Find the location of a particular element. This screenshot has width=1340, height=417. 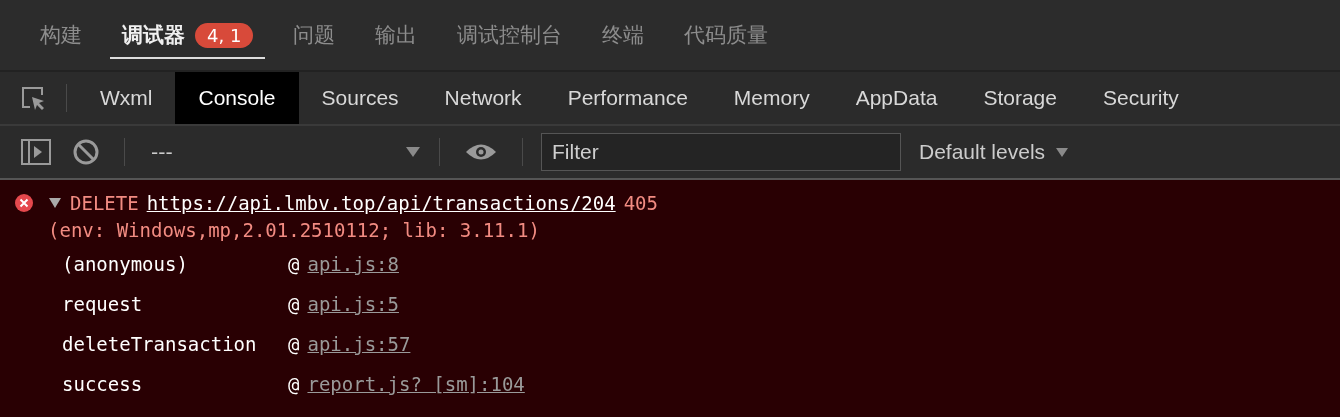

stack-function: deleteTransaction is located at coordinates (160, 344).